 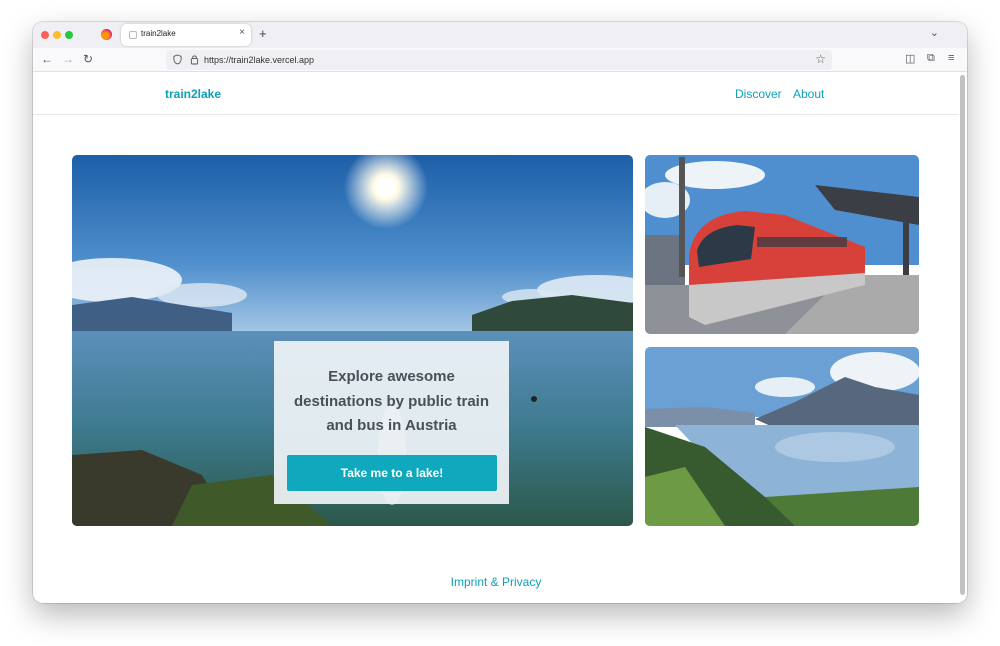 I want to click on new-tab-button: +, so click(x=263, y=33).